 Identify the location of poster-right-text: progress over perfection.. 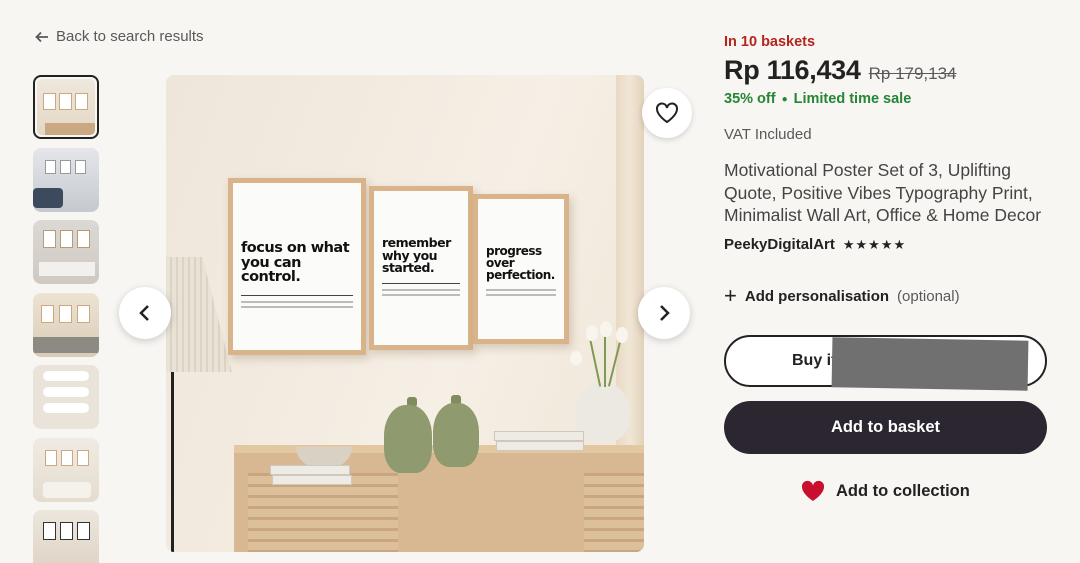
(520, 263).